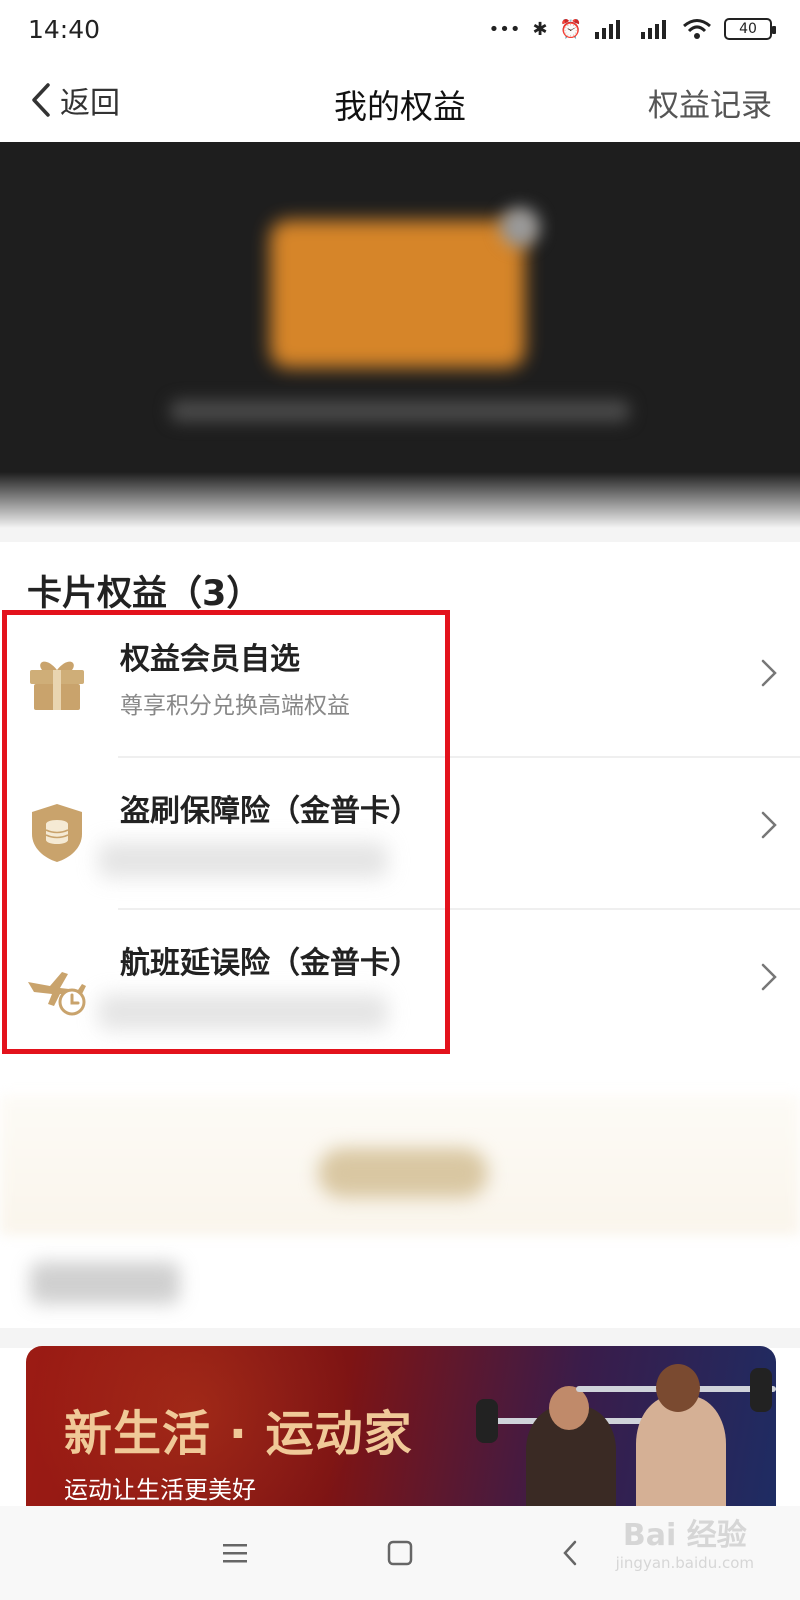 This screenshot has height=1600, width=800. What do you see at coordinates (570, 29) in the screenshot?
I see `alarm-icon: ⏰` at bounding box center [570, 29].